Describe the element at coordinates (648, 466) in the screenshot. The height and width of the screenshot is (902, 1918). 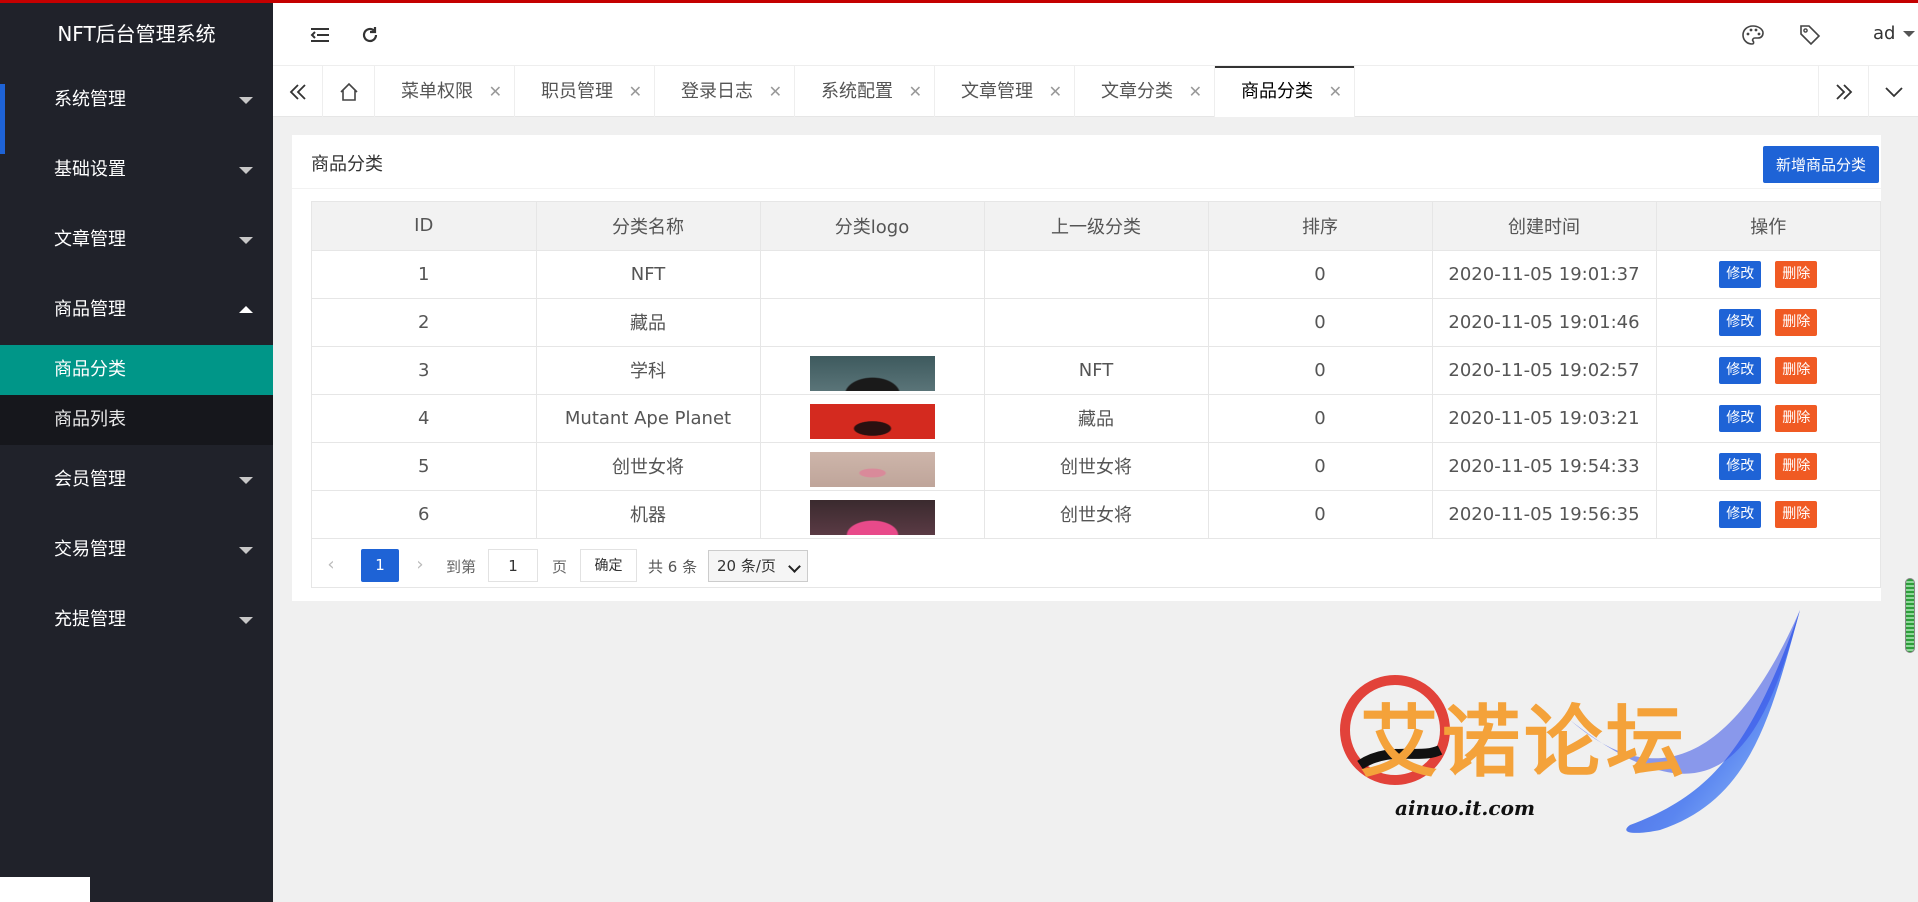
I see `cell-name: 创世女将` at that location.